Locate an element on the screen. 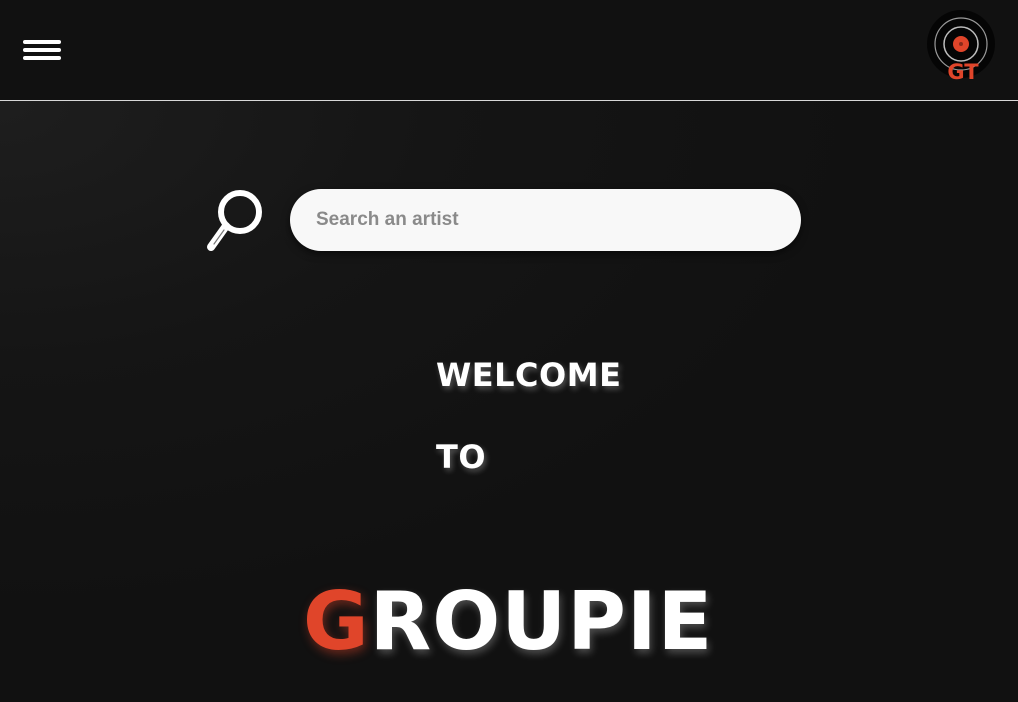  vinyl-record-icon: GT is located at coordinates (961, 47).